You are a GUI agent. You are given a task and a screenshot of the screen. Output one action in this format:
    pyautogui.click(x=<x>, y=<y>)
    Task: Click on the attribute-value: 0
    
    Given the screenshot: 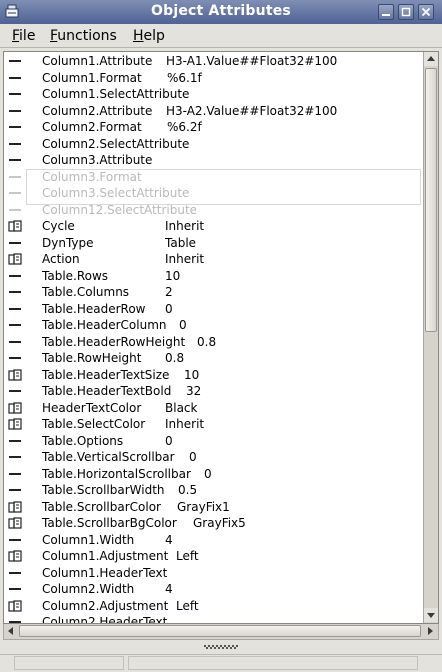 What is the action you would take?
    pyautogui.click(x=193, y=457)
    